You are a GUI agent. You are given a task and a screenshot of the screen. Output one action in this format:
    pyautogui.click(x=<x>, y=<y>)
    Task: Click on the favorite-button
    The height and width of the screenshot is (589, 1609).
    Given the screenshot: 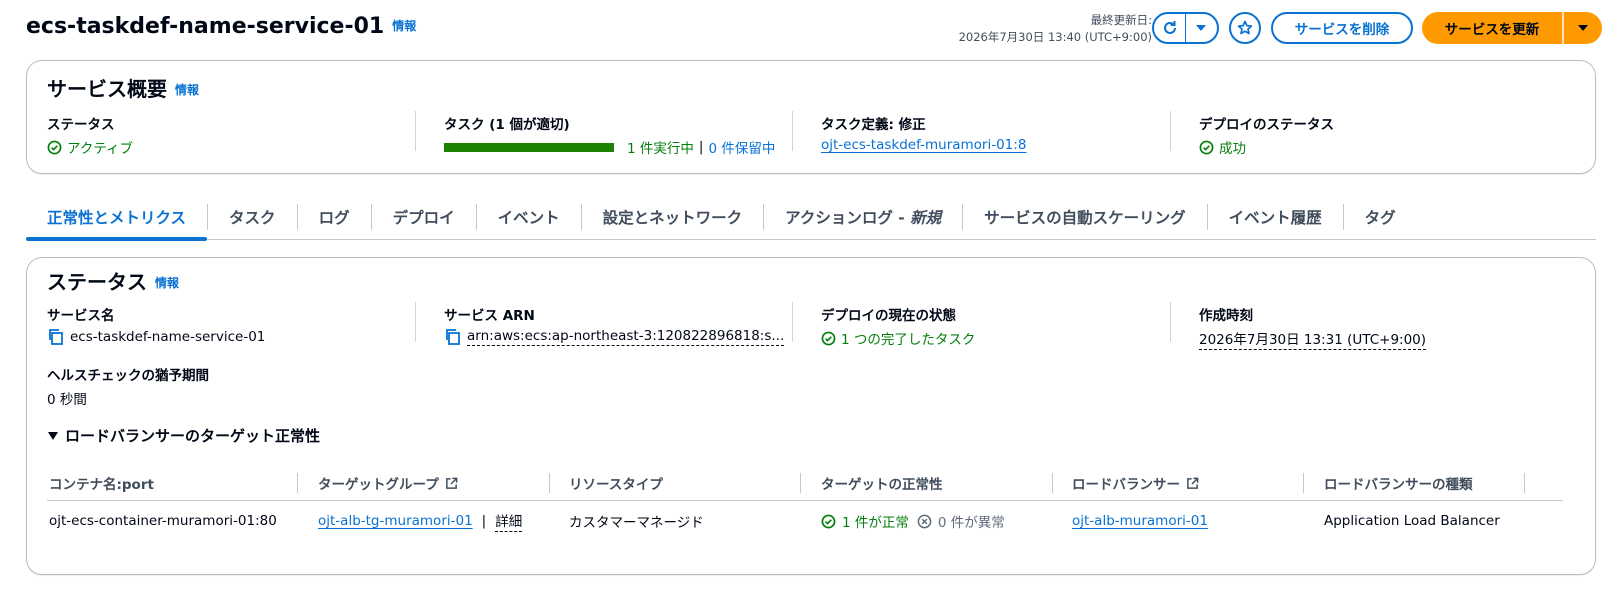 What is the action you would take?
    pyautogui.click(x=1245, y=28)
    